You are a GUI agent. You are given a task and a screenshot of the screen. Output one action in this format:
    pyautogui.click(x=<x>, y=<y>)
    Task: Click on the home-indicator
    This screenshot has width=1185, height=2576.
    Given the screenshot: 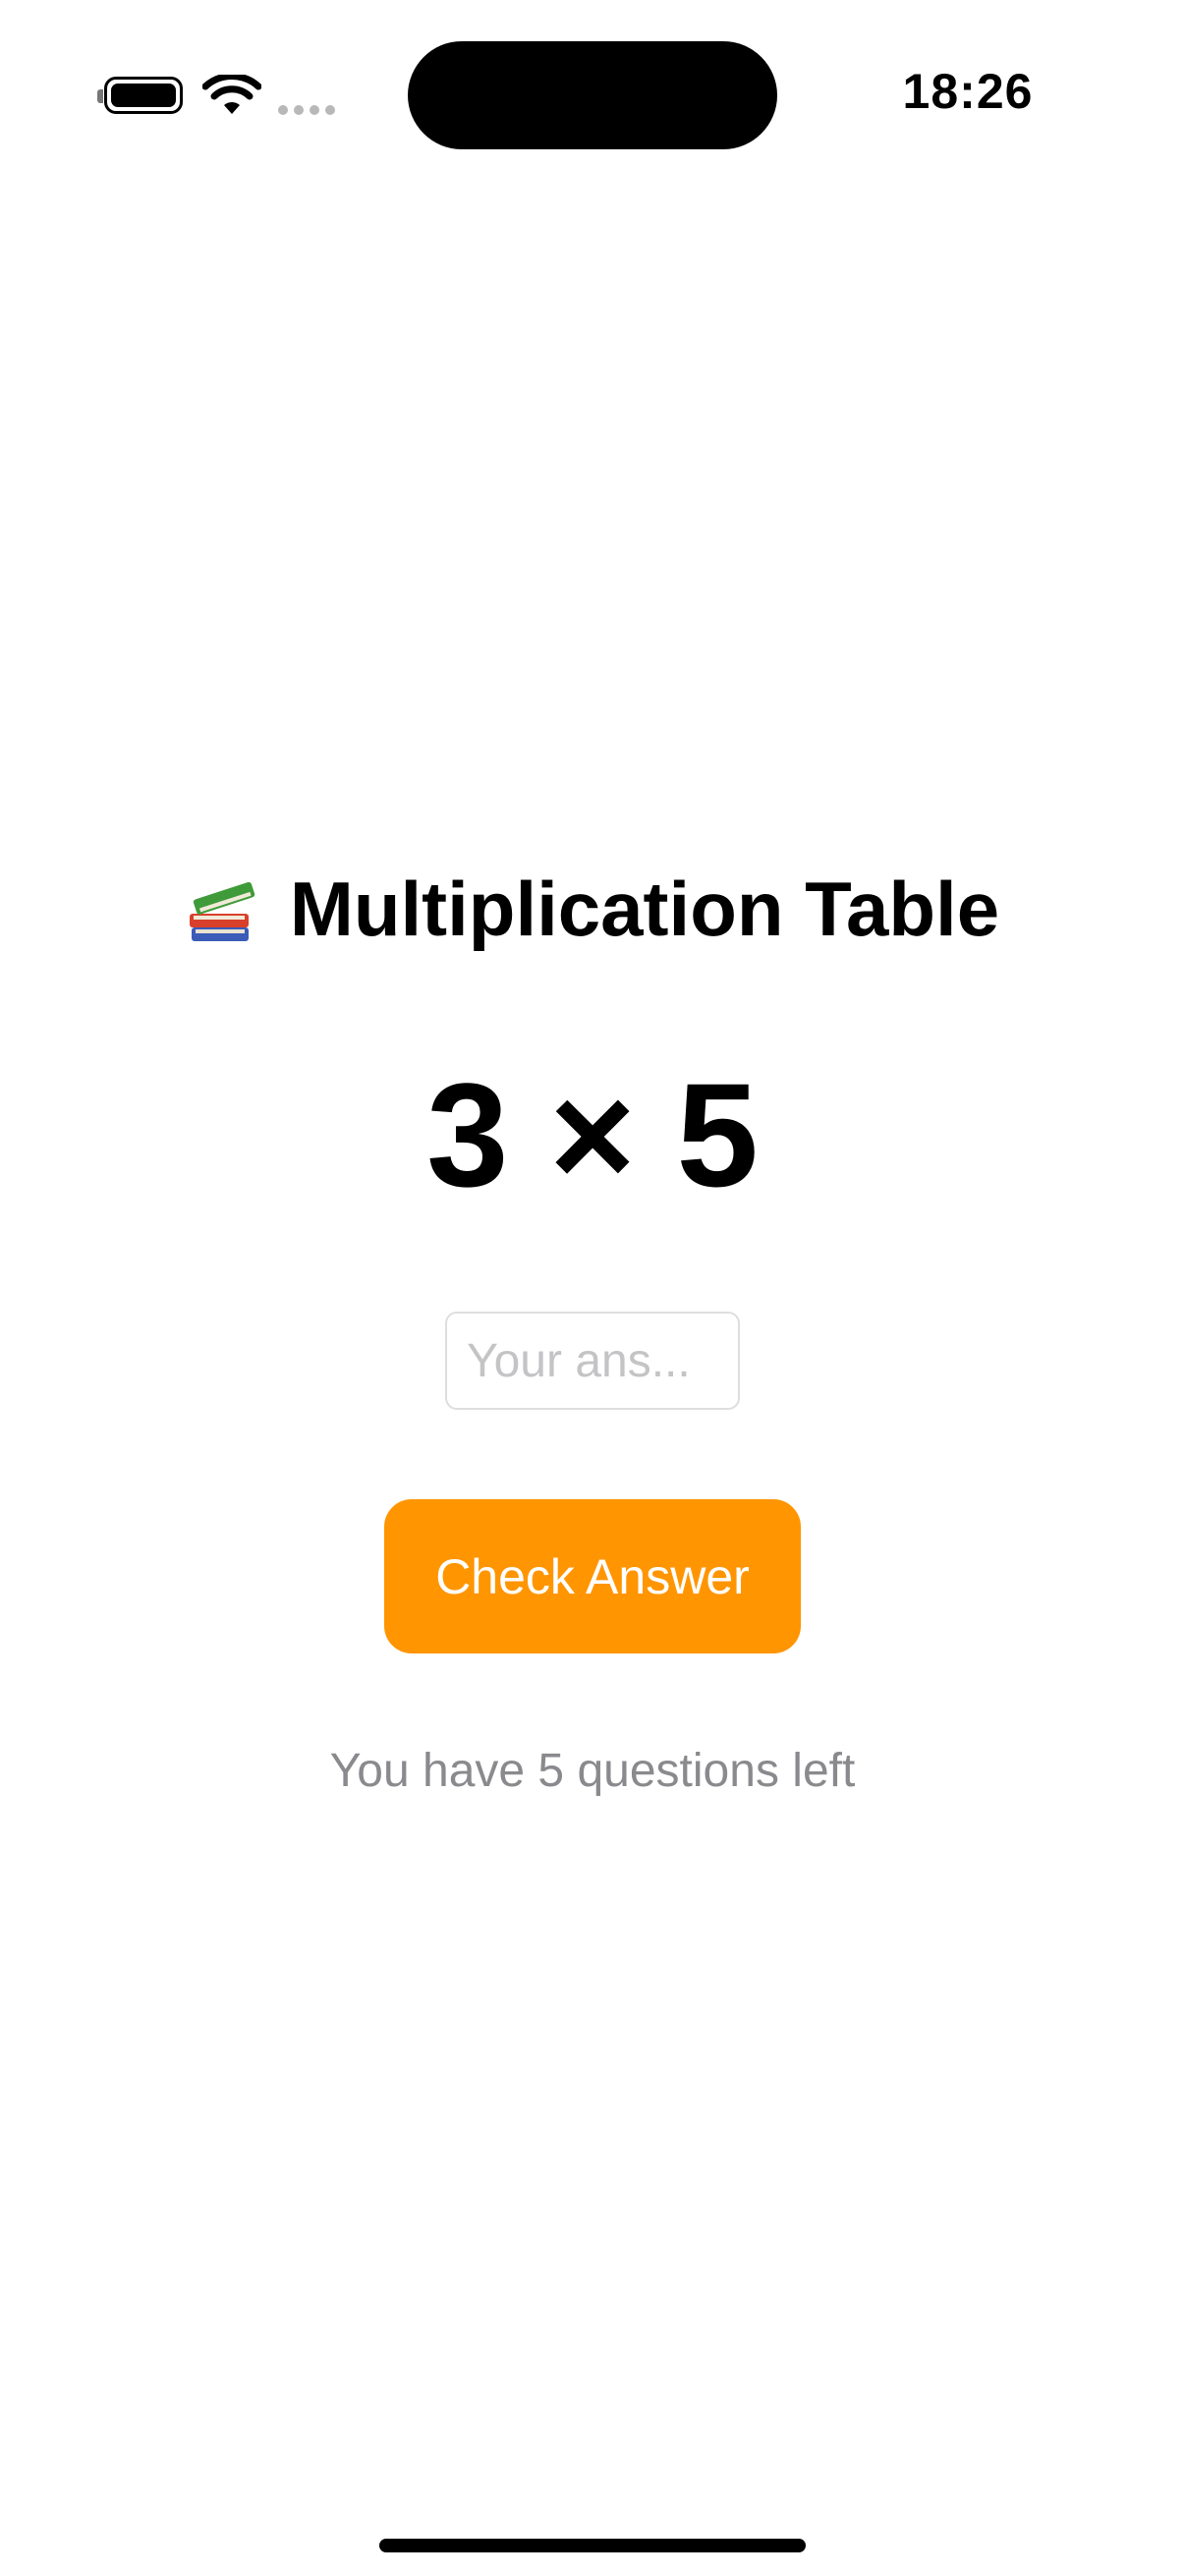 What is the action you would take?
    pyautogui.click(x=592, y=2545)
    